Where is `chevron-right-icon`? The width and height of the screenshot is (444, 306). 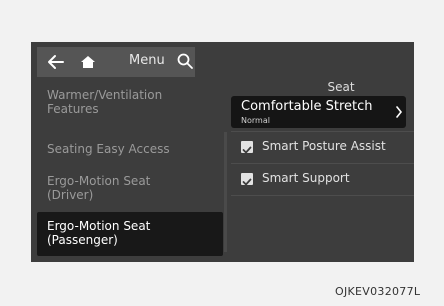
chevron-right-icon is located at coordinates (399, 112).